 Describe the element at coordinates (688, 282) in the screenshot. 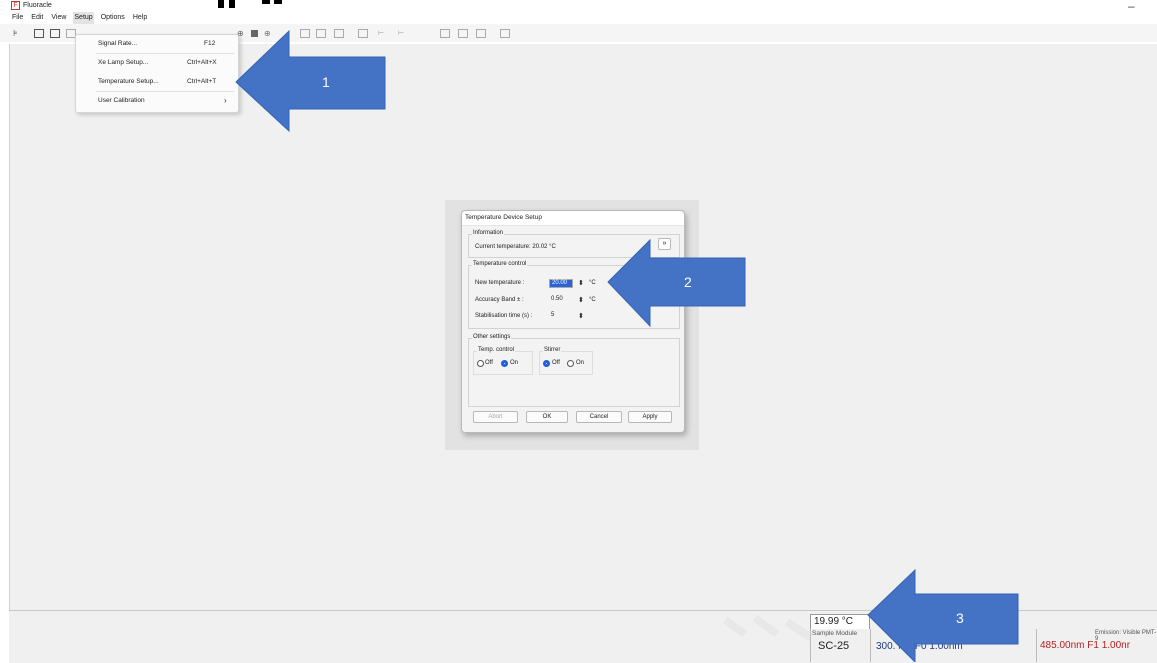

I see `annotation-number-2: 2` at that location.